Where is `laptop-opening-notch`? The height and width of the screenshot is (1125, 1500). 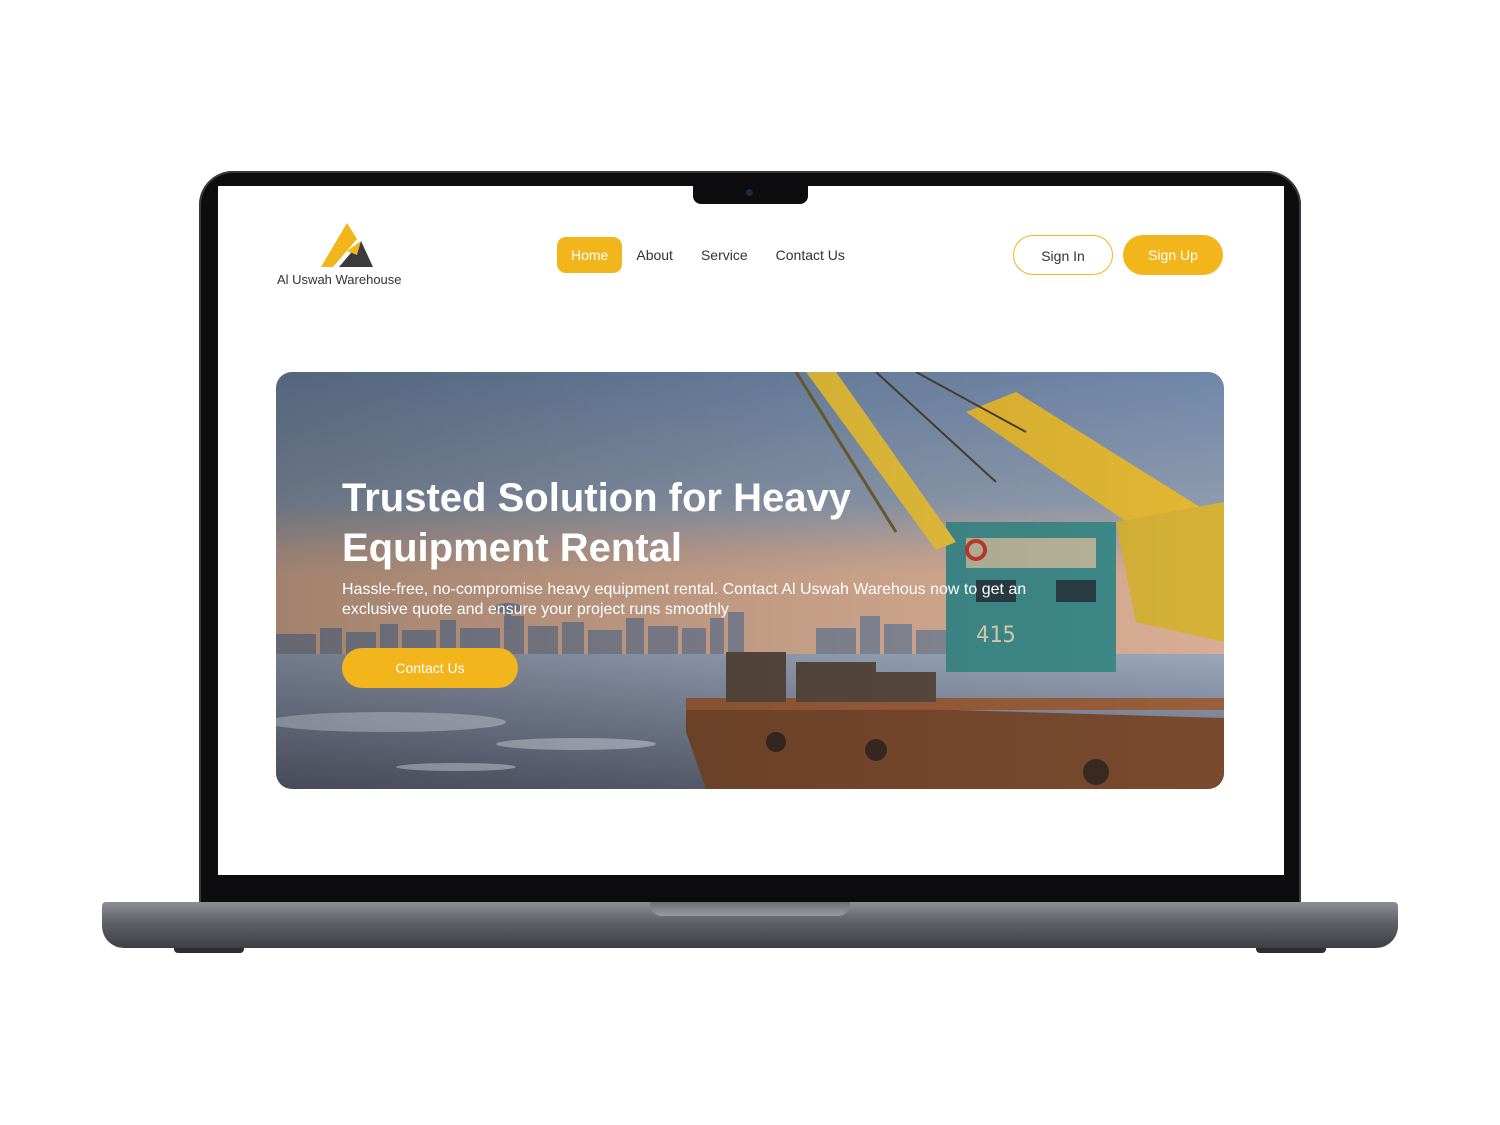 laptop-opening-notch is located at coordinates (750, 909).